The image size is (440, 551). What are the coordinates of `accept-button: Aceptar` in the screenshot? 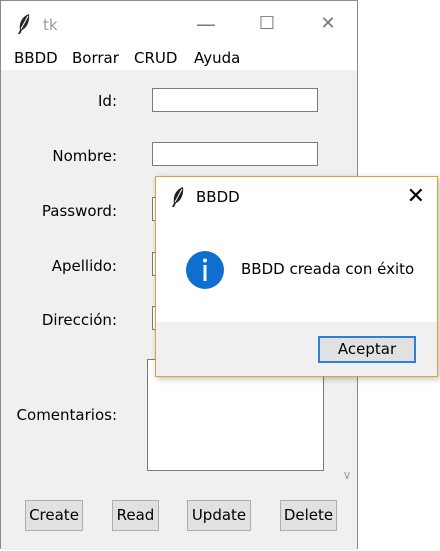 It's located at (367, 349).